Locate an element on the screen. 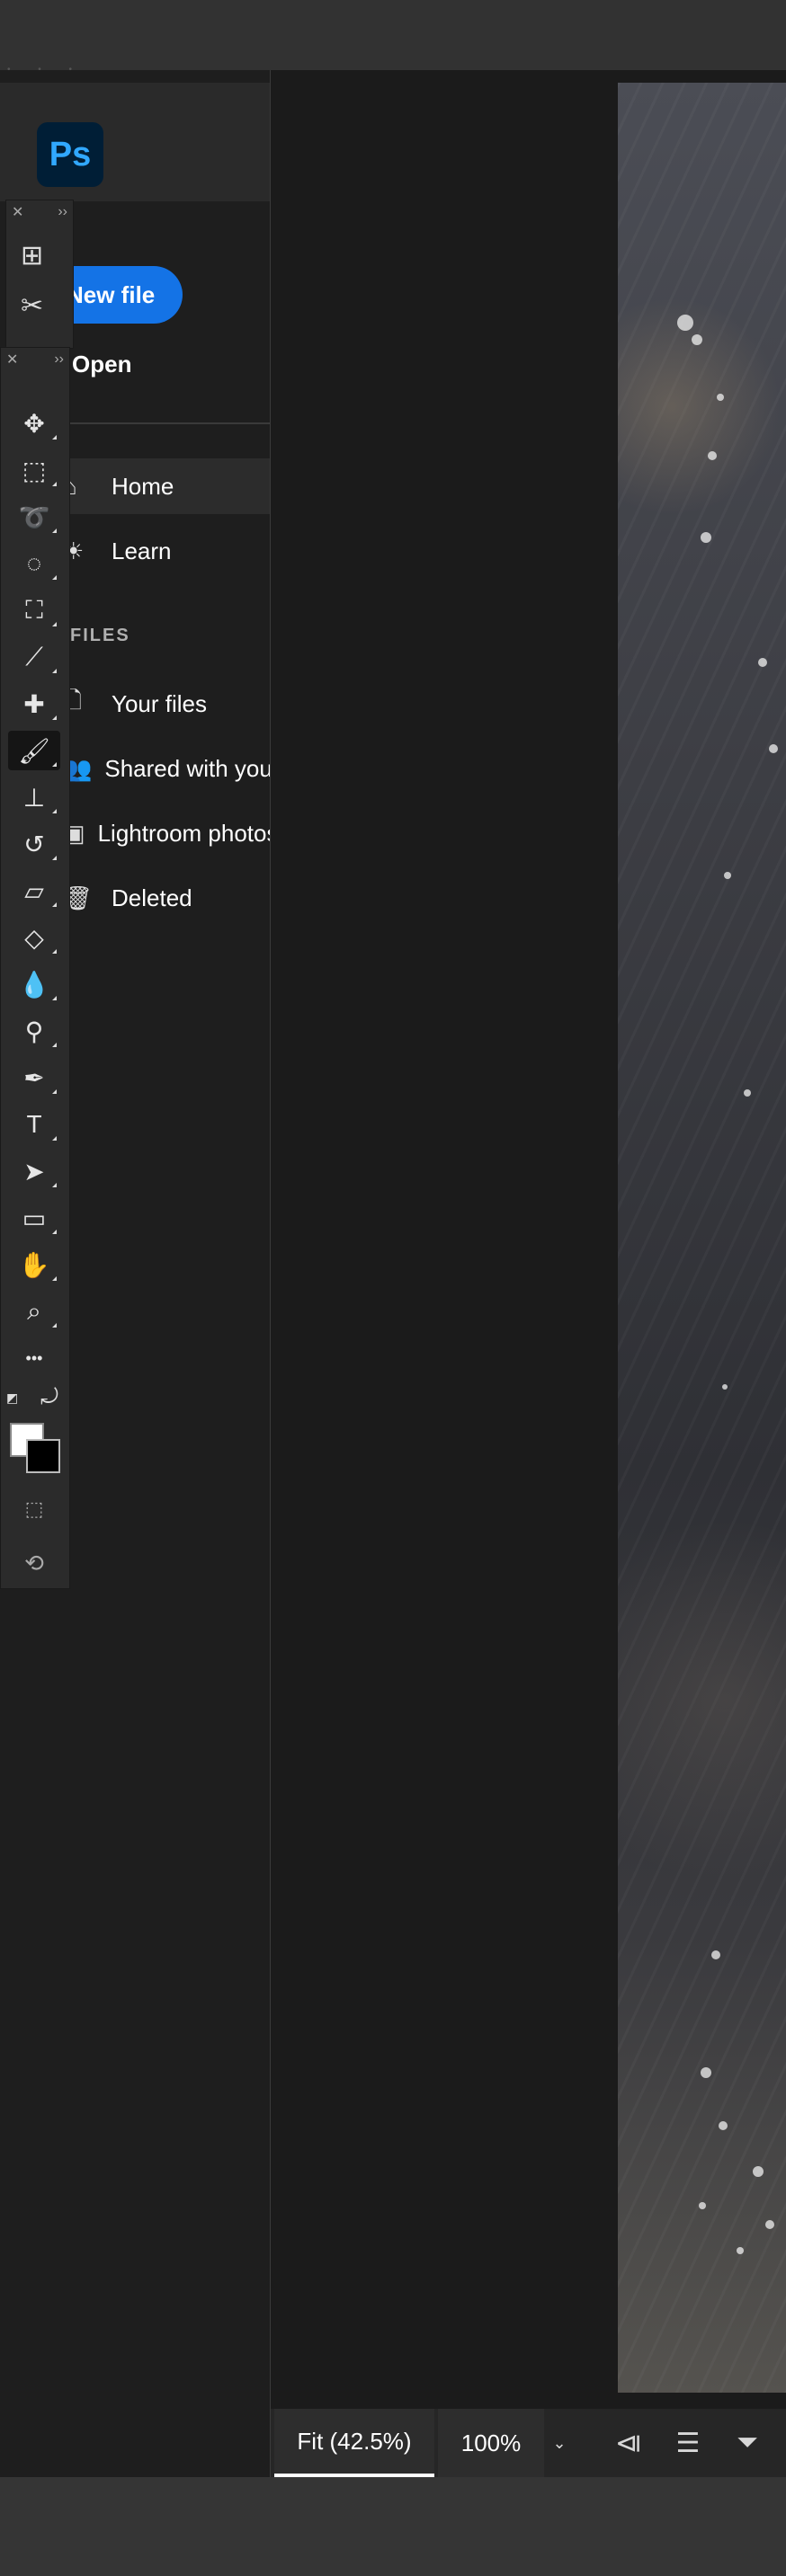 The width and height of the screenshot is (786, 2576). mini-tool-panel: ✕ ›› ⊞ ✂ is located at coordinates (39, 274).